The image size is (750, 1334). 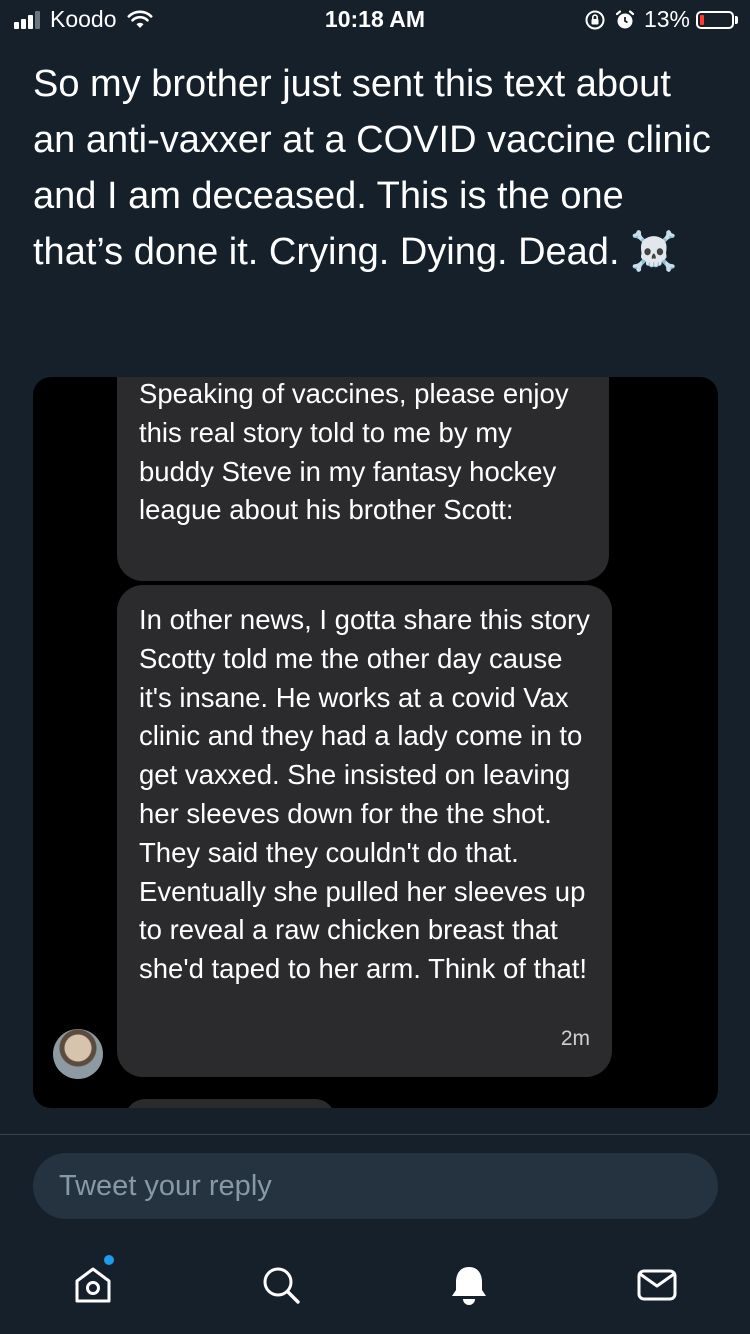 I want to click on message-bubble-partial, so click(x=230, y=1103).